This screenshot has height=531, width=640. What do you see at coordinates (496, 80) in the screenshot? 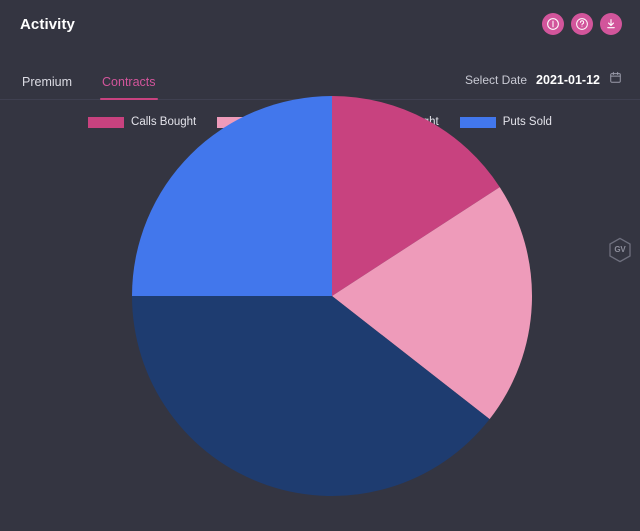
I see `select-date-label: Select Date` at bounding box center [496, 80].